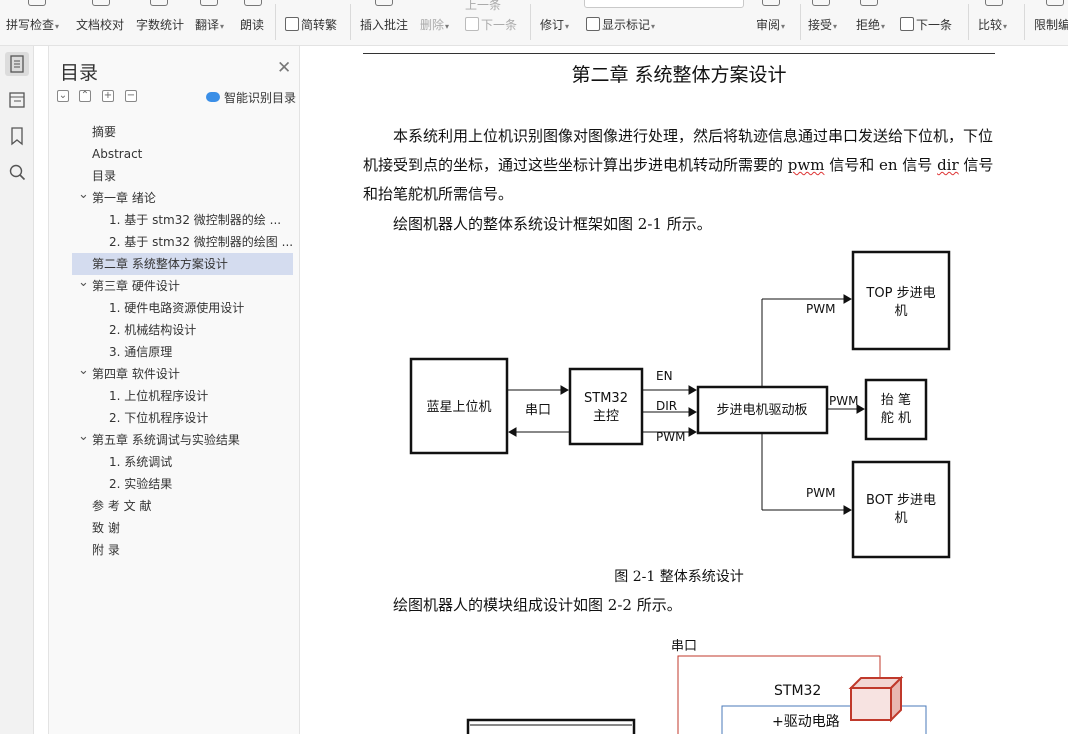  What do you see at coordinates (896, 400) in the screenshot?
I see `pen-servo-label-1: 抬 笔` at bounding box center [896, 400].